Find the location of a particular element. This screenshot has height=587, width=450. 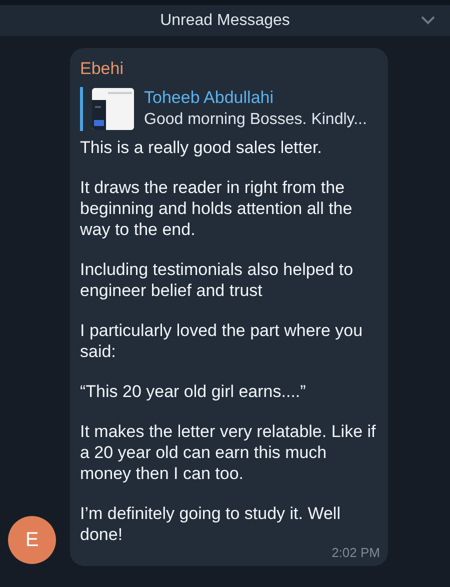

sender-name: Ebehi is located at coordinates (102, 69).